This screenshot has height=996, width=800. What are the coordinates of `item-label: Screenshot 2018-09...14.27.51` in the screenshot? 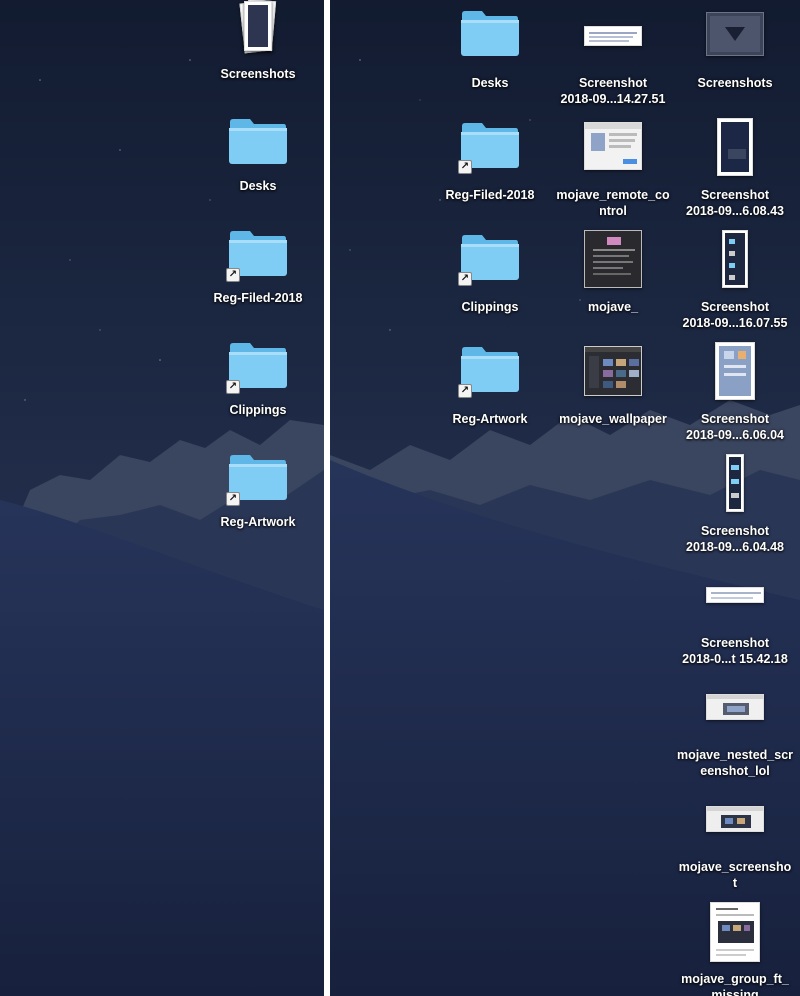 It's located at (613, 91).